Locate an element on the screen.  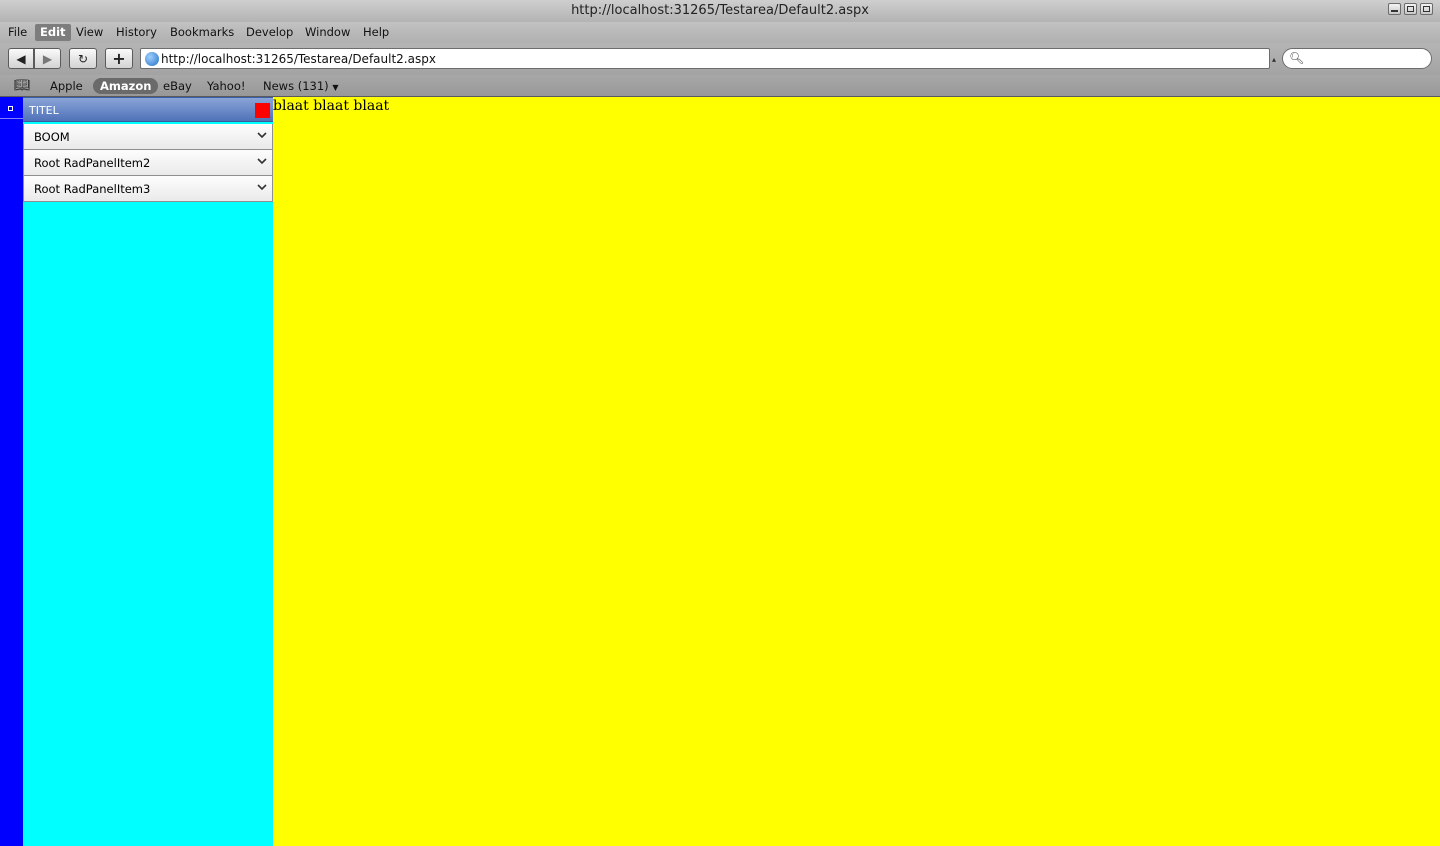
panel-item-root-3: Root RadPanelItem3 is located at coordinates (148, 189).